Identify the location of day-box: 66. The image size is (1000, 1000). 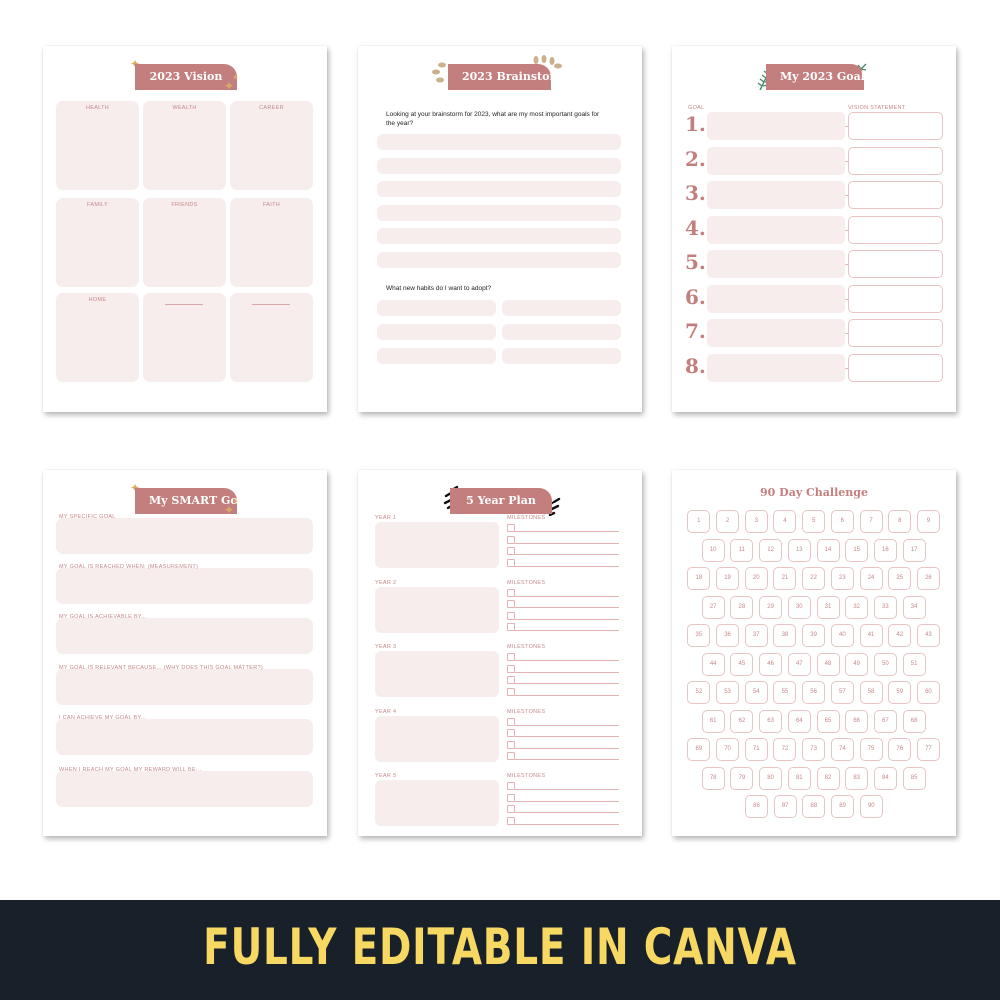
(857, 721).